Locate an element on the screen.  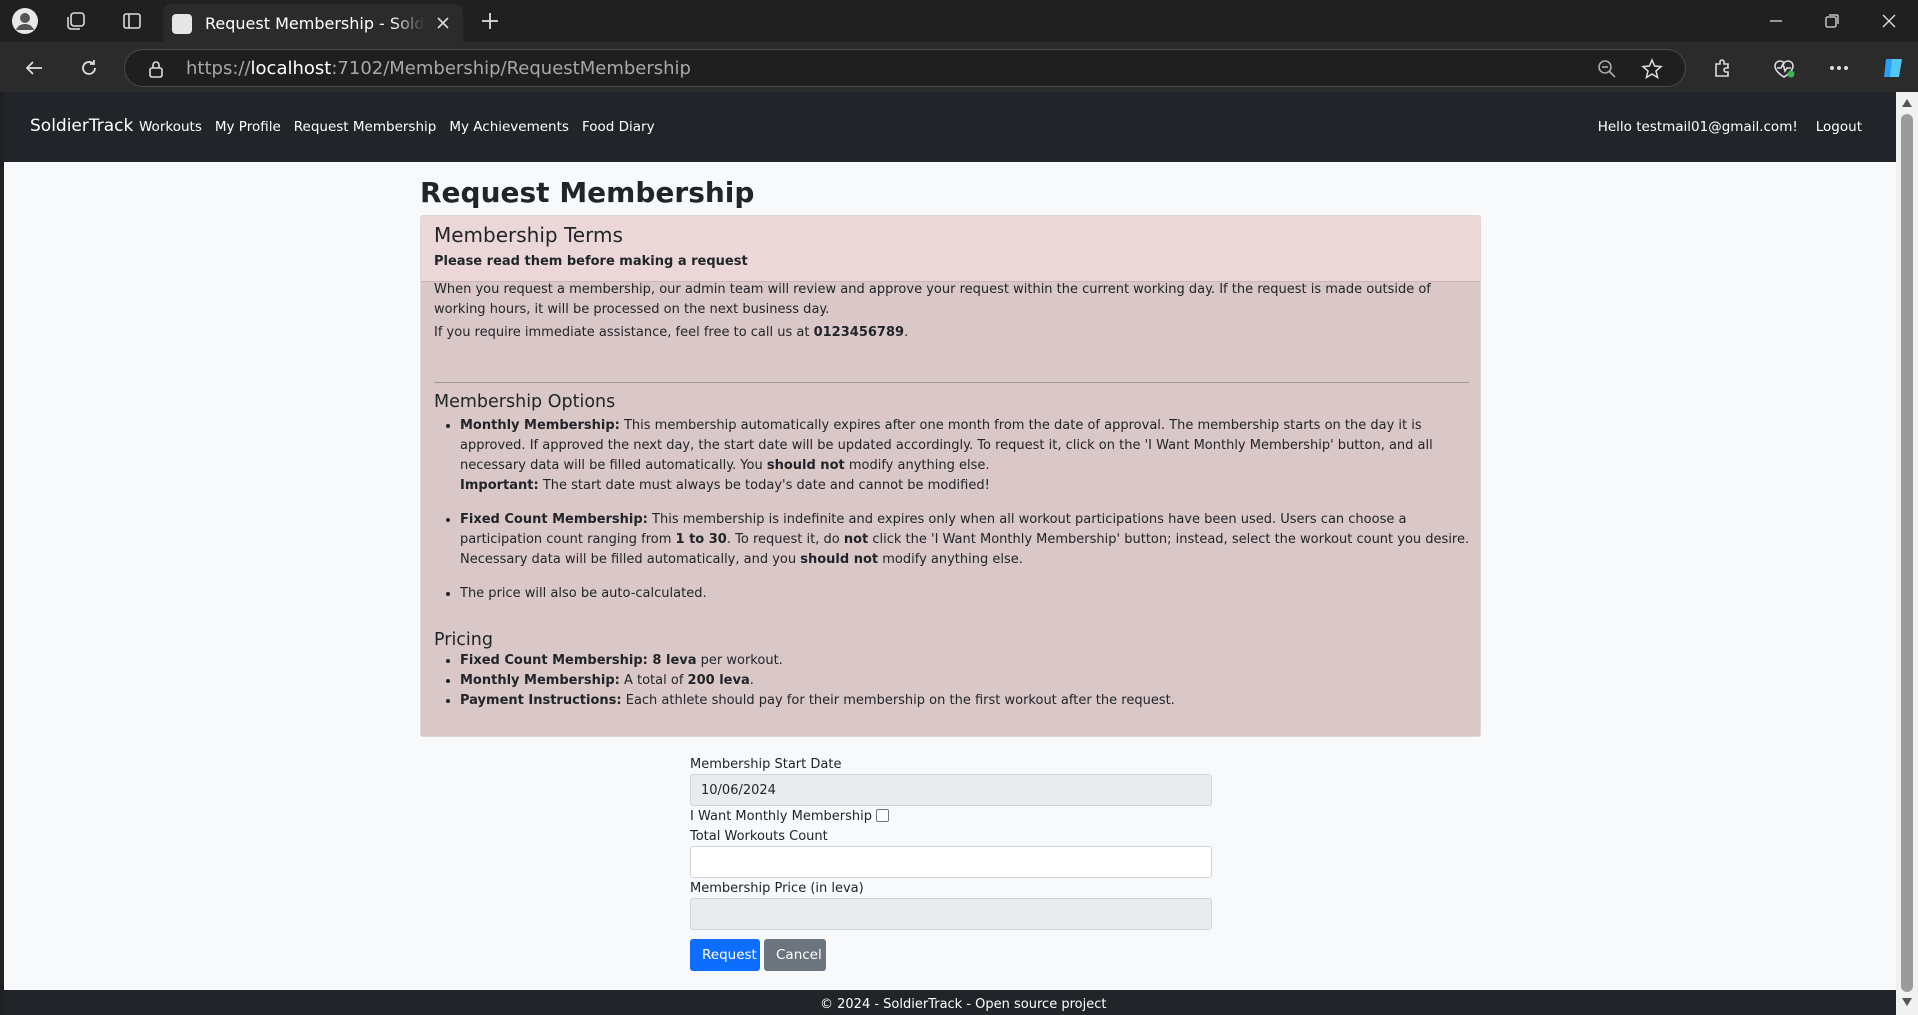
monthly-membership-checkbox is located at coordinates (882, 815).